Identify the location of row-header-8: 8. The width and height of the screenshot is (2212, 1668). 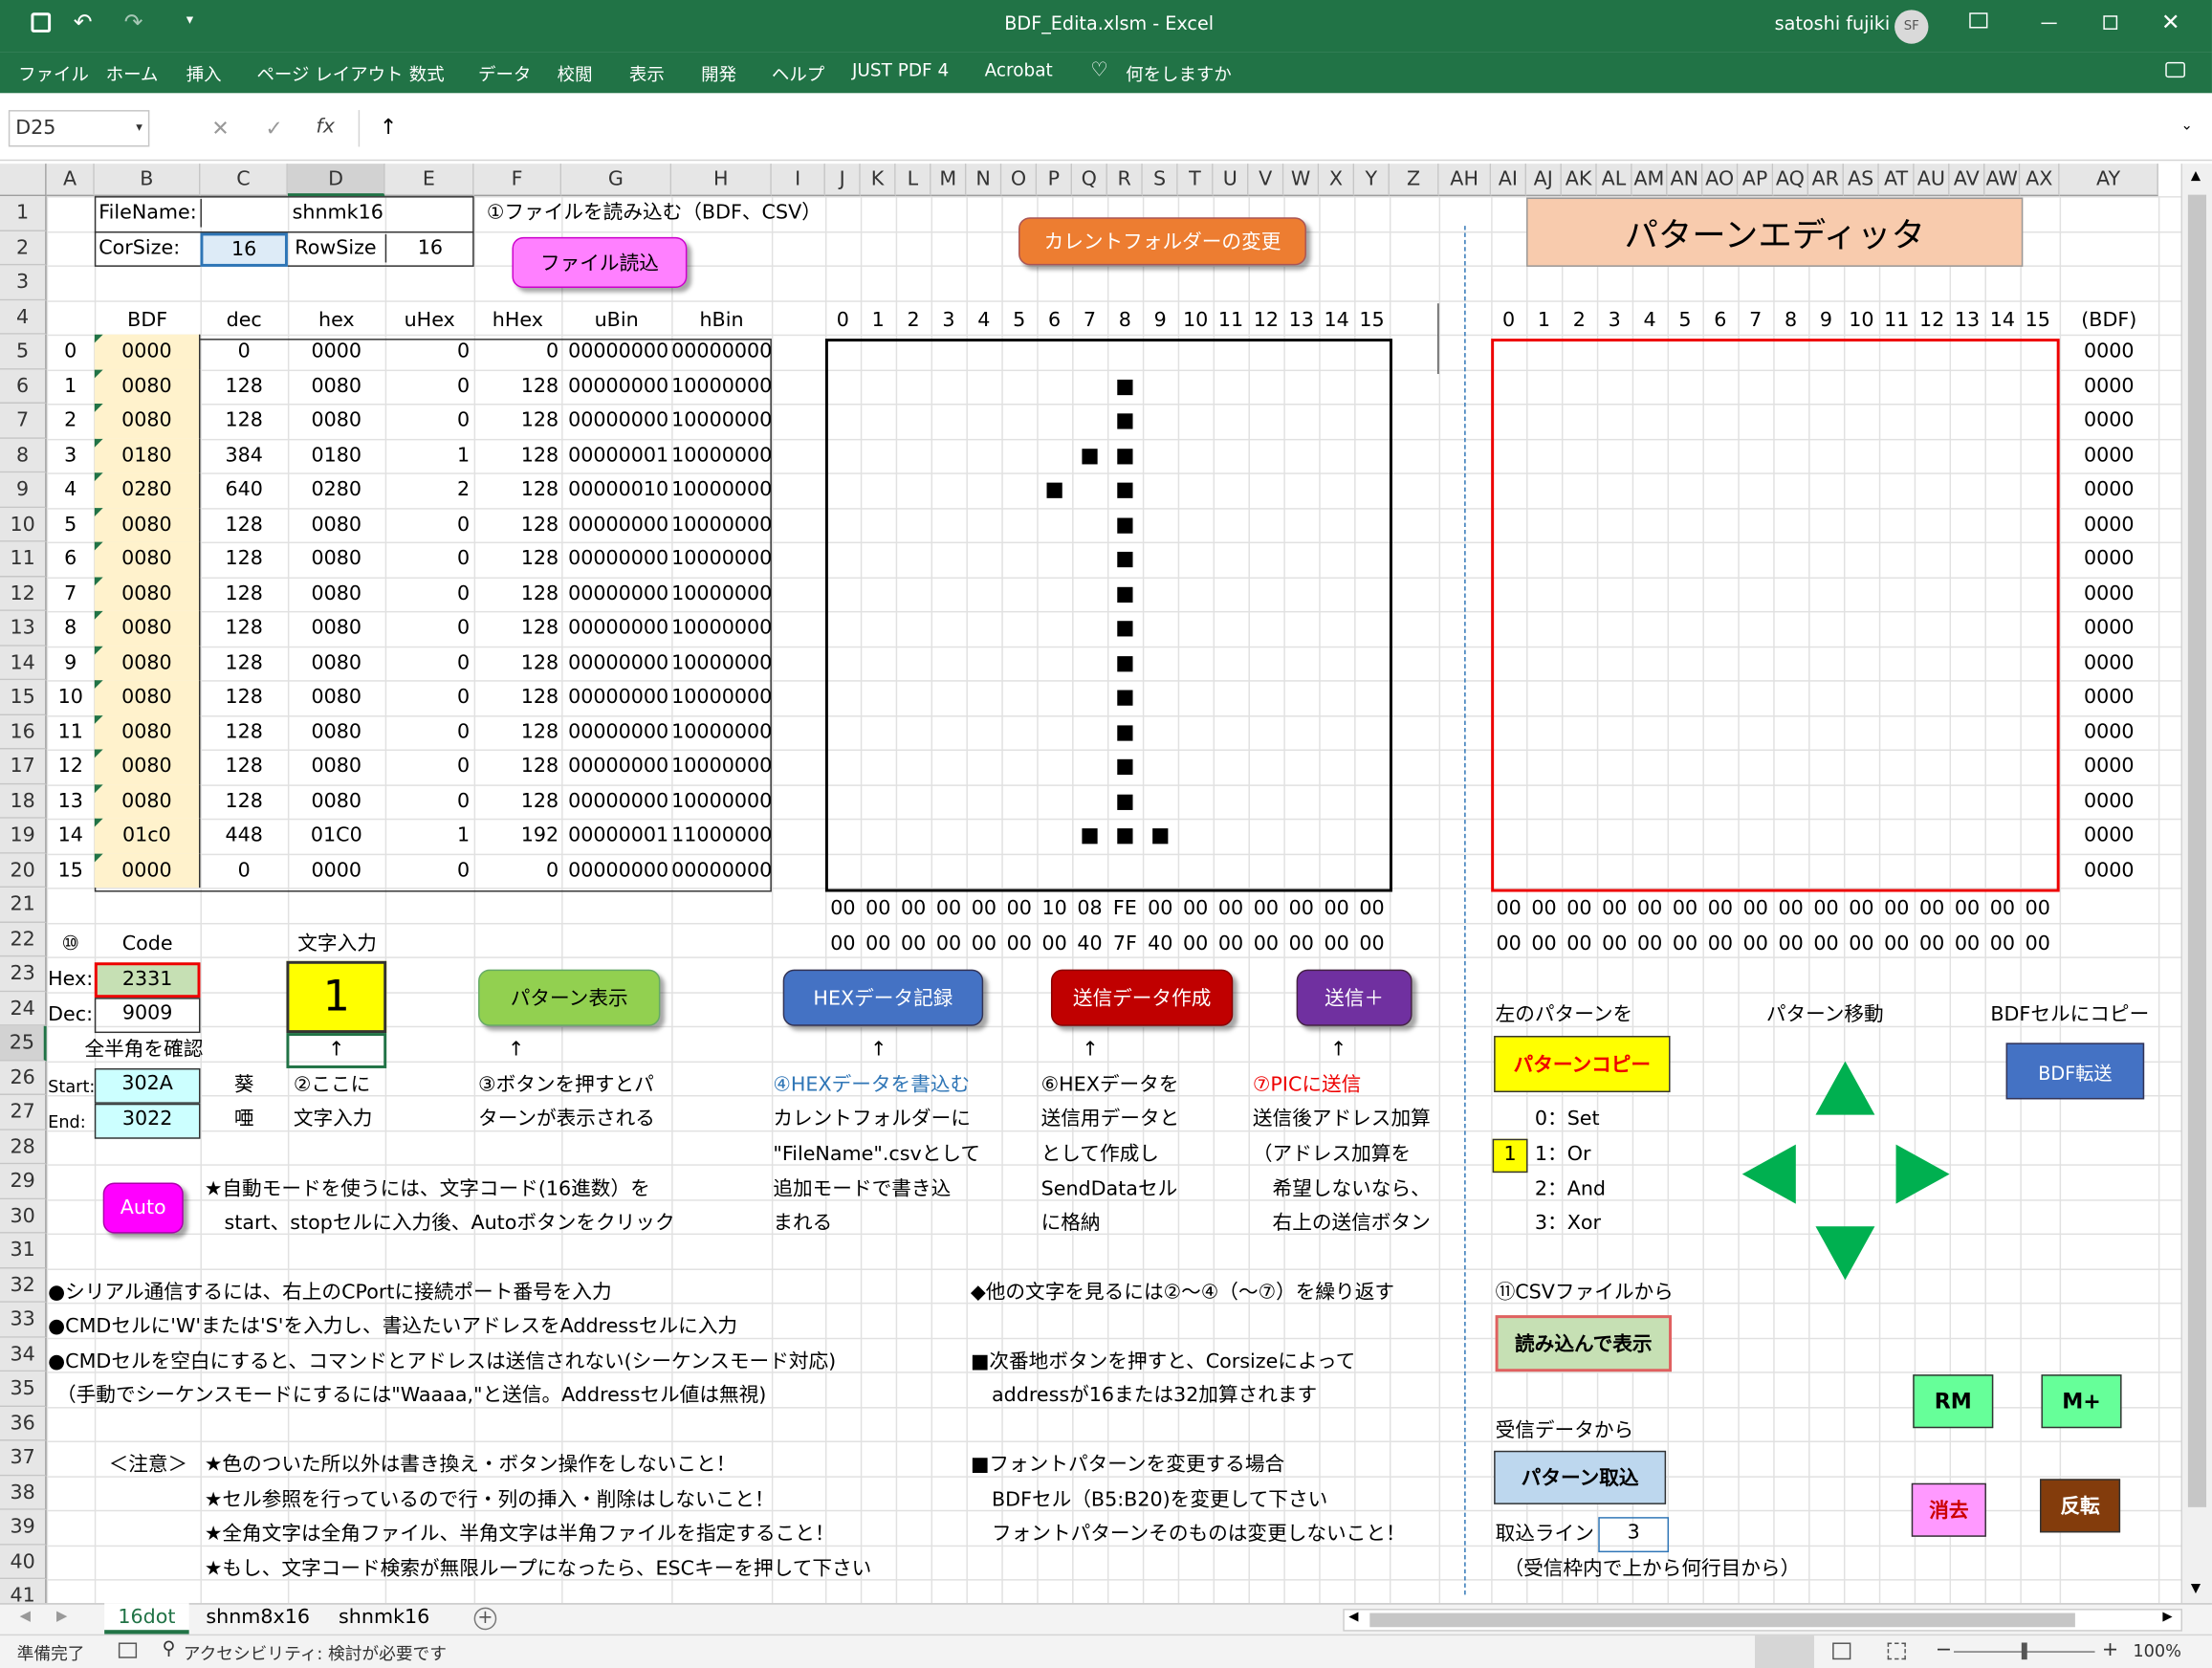
(23, 455).